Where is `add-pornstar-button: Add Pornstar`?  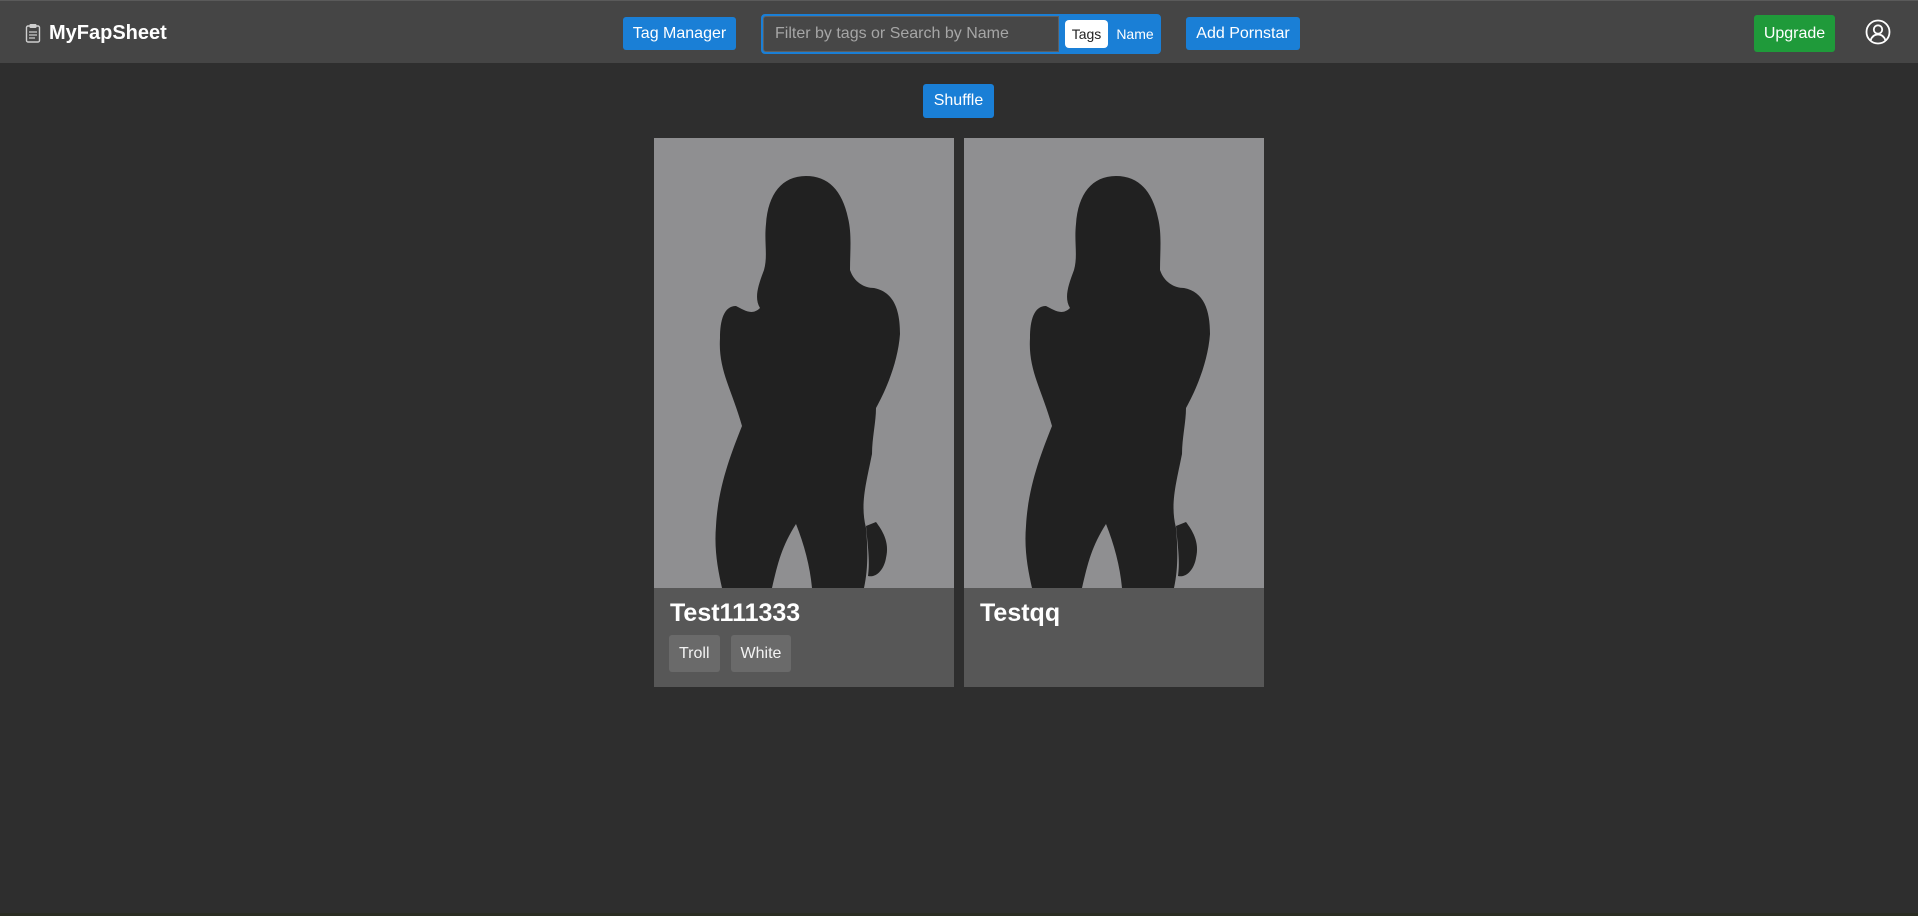
add-pornstar-button: Add Pornstar is located at coordinates (1243, 33).